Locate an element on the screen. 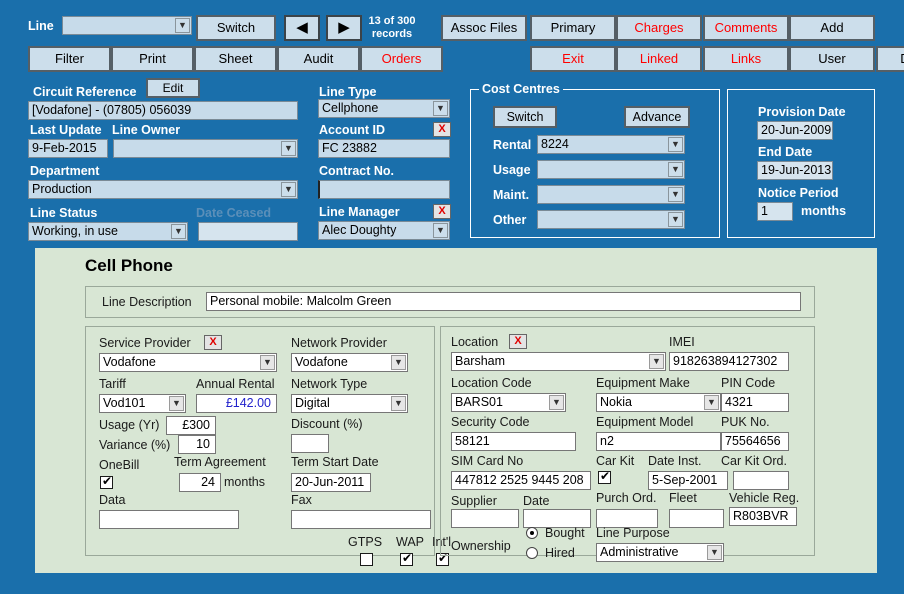 The height and width of the screenshot is (594, 904). gtps-checkbox is located at coordinates (366, 559).